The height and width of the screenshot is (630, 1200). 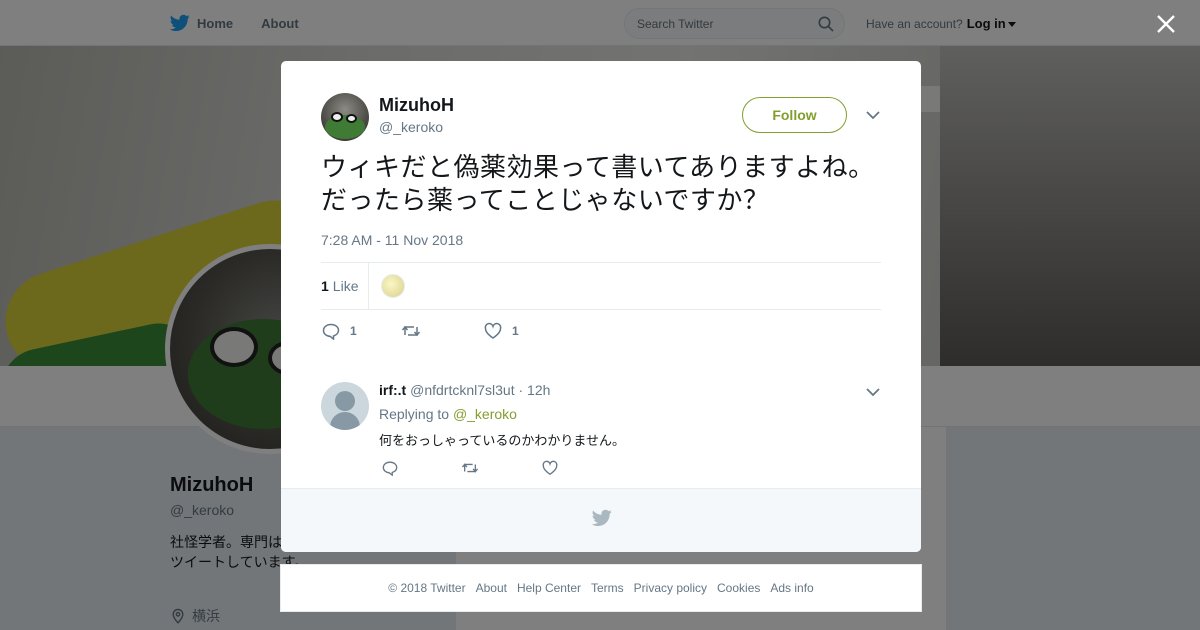 I want to click on reply-actions, so click(x=481, y=470).